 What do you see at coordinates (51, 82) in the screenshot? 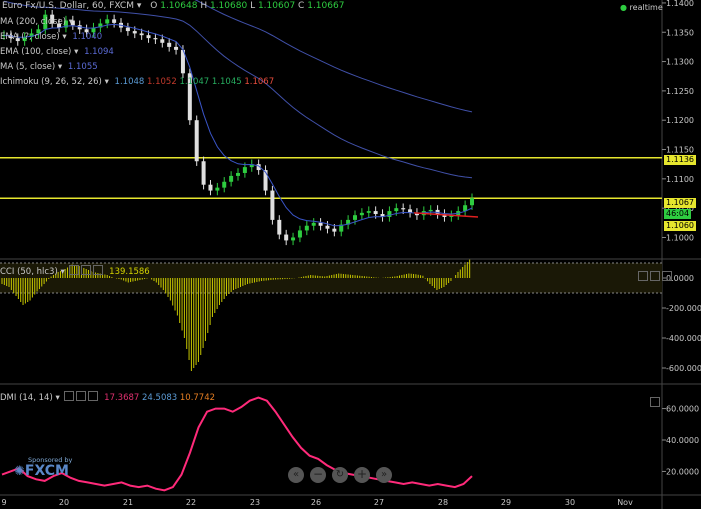
I see `indicator-label: Ichimoku (9, 26, 52, 26)` at bounding box center [51, 82].